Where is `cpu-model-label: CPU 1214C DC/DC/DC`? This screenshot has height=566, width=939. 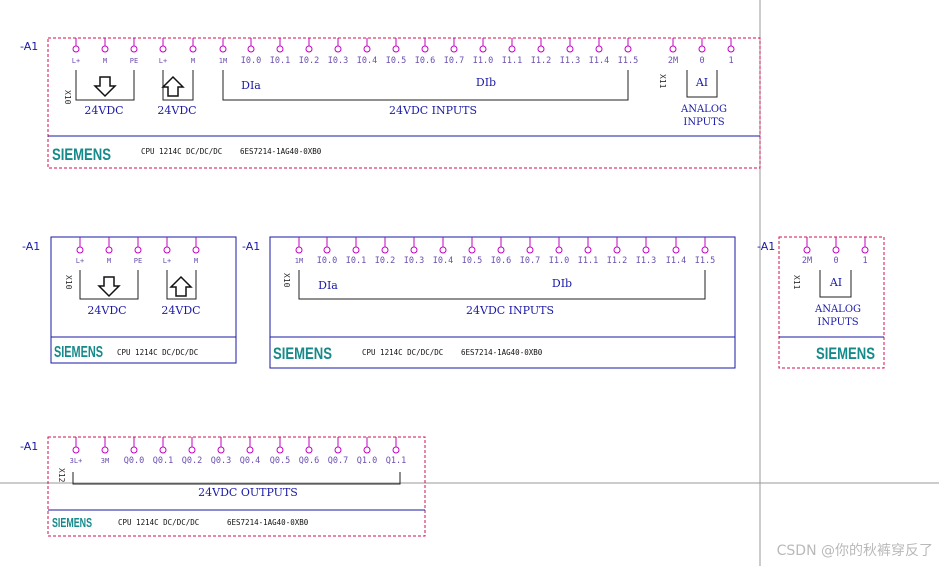
cpu-model-label: CPU 1214C DC/DC/DC is located at coordinates (402, 352).